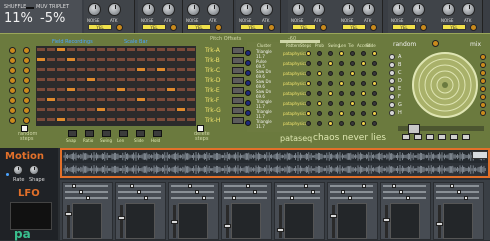 The height and width of the screenshot is (241, 490). What do you see at coordinates (300, 41) in the screenshot?
I see `pitch-offset-slider` at bounding box center [300, 41].